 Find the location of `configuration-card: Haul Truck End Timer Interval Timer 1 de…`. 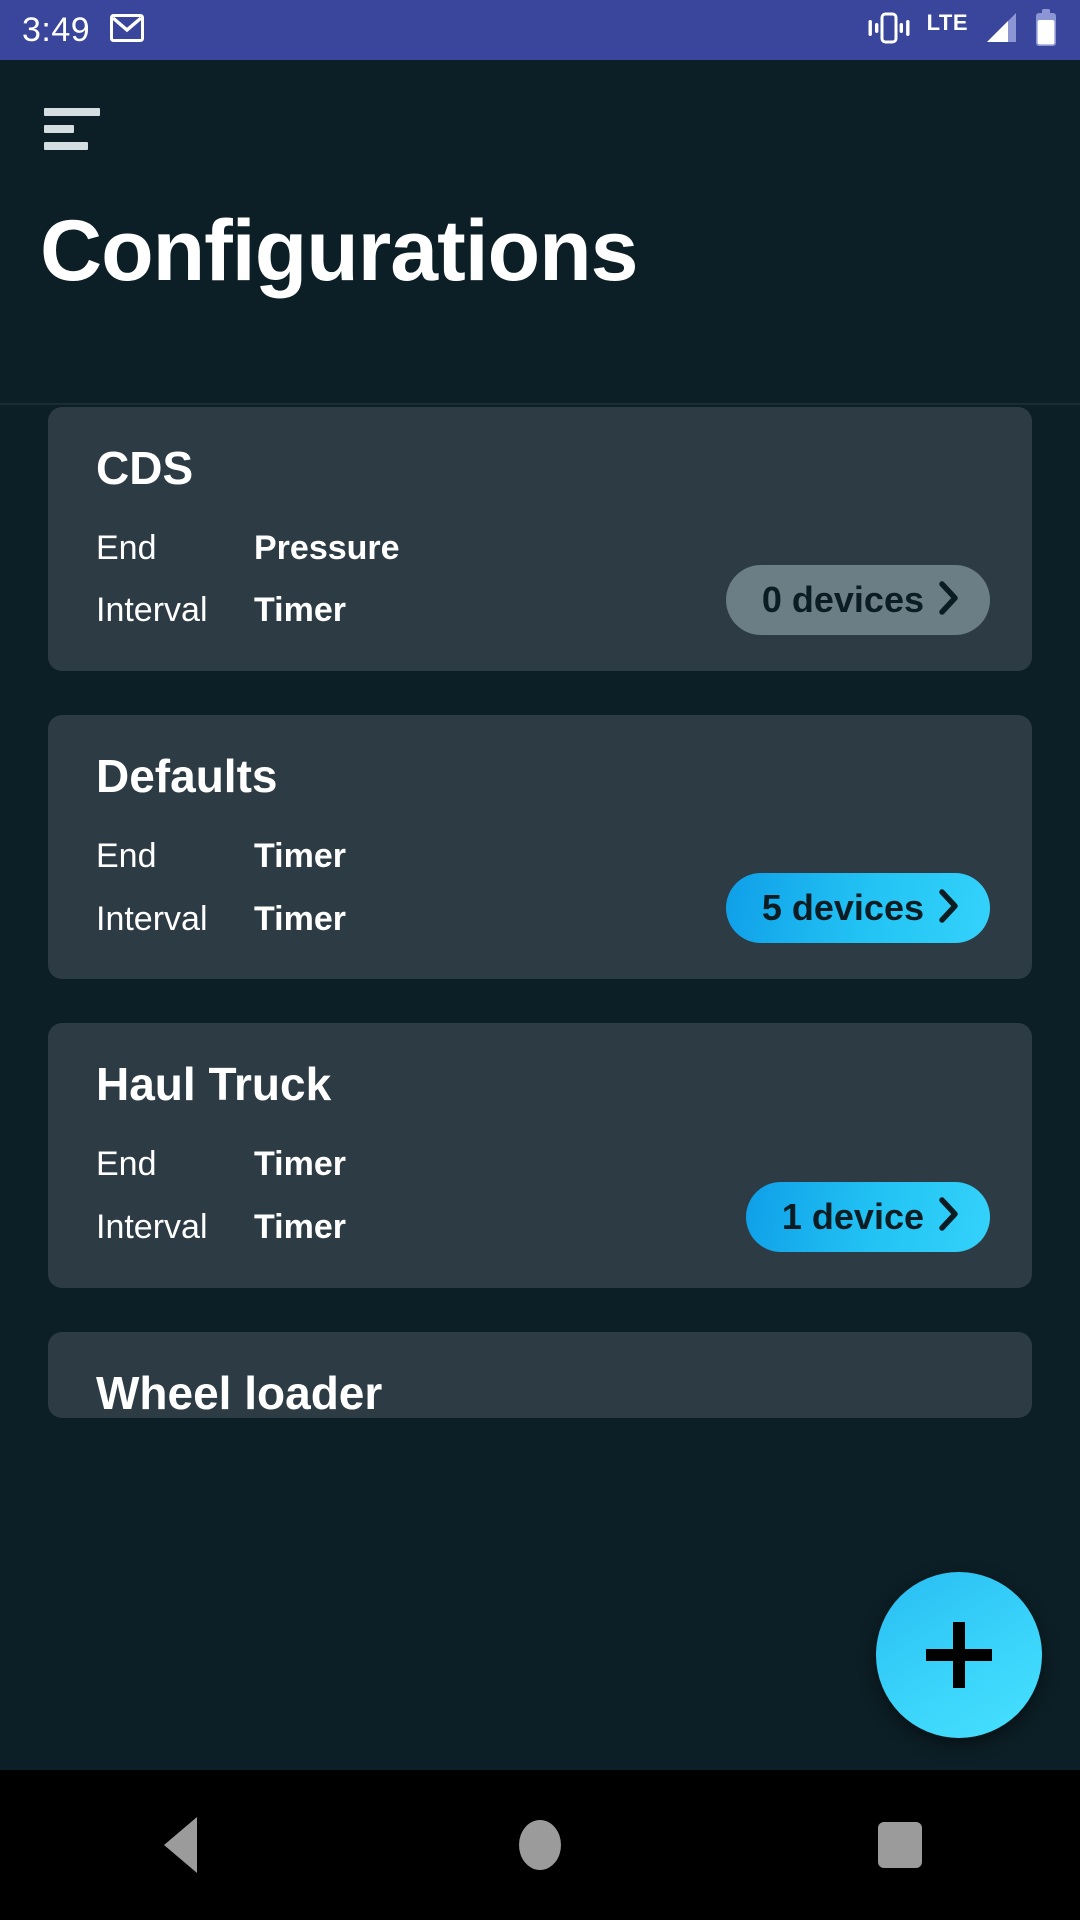

configuration-card: Haul Truck End Timer Interval Timer 1 de… is located at coordinates (540, 1155).